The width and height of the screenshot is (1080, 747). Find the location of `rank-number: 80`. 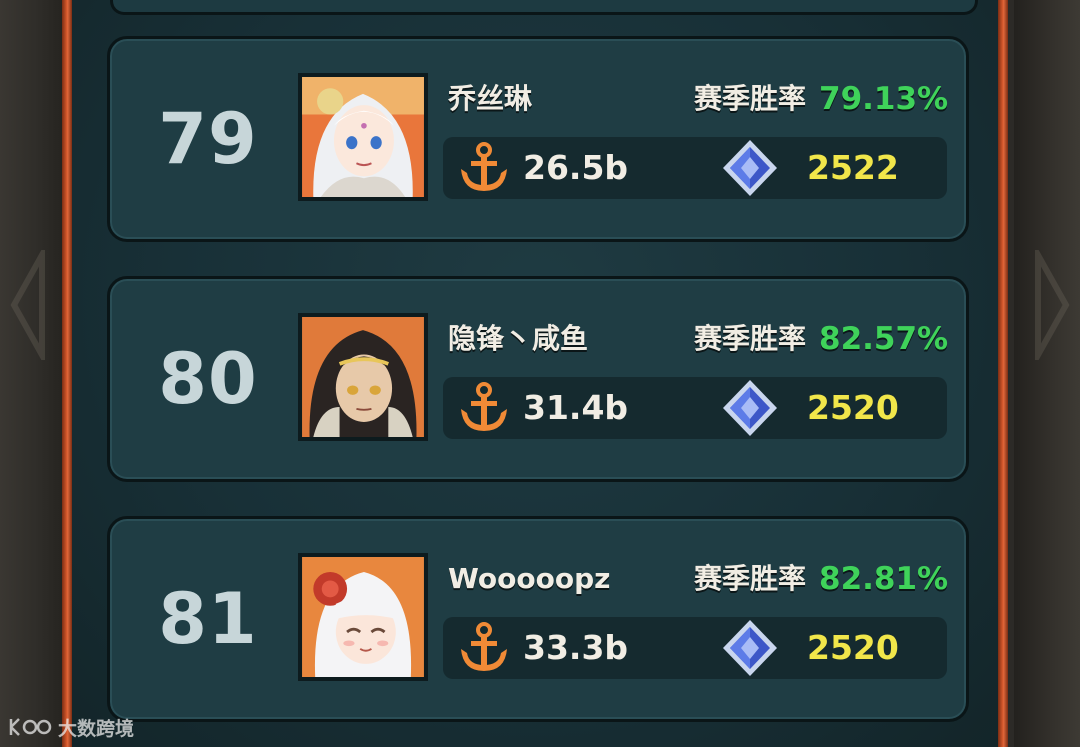

rank-number: 80 is located at coordinates (208, 379).